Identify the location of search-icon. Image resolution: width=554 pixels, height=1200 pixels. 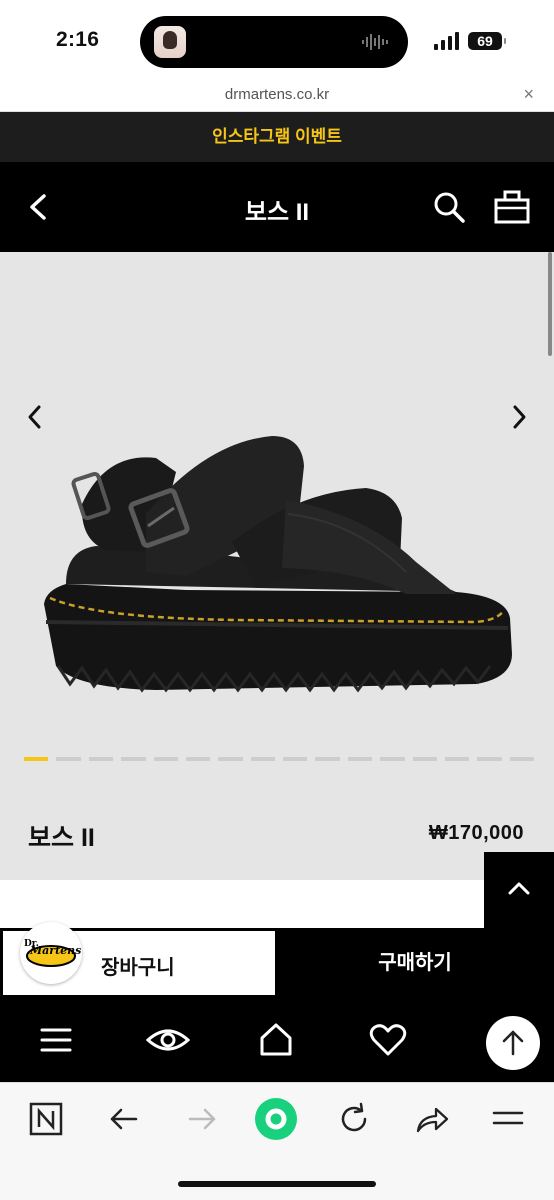
(449, 207).